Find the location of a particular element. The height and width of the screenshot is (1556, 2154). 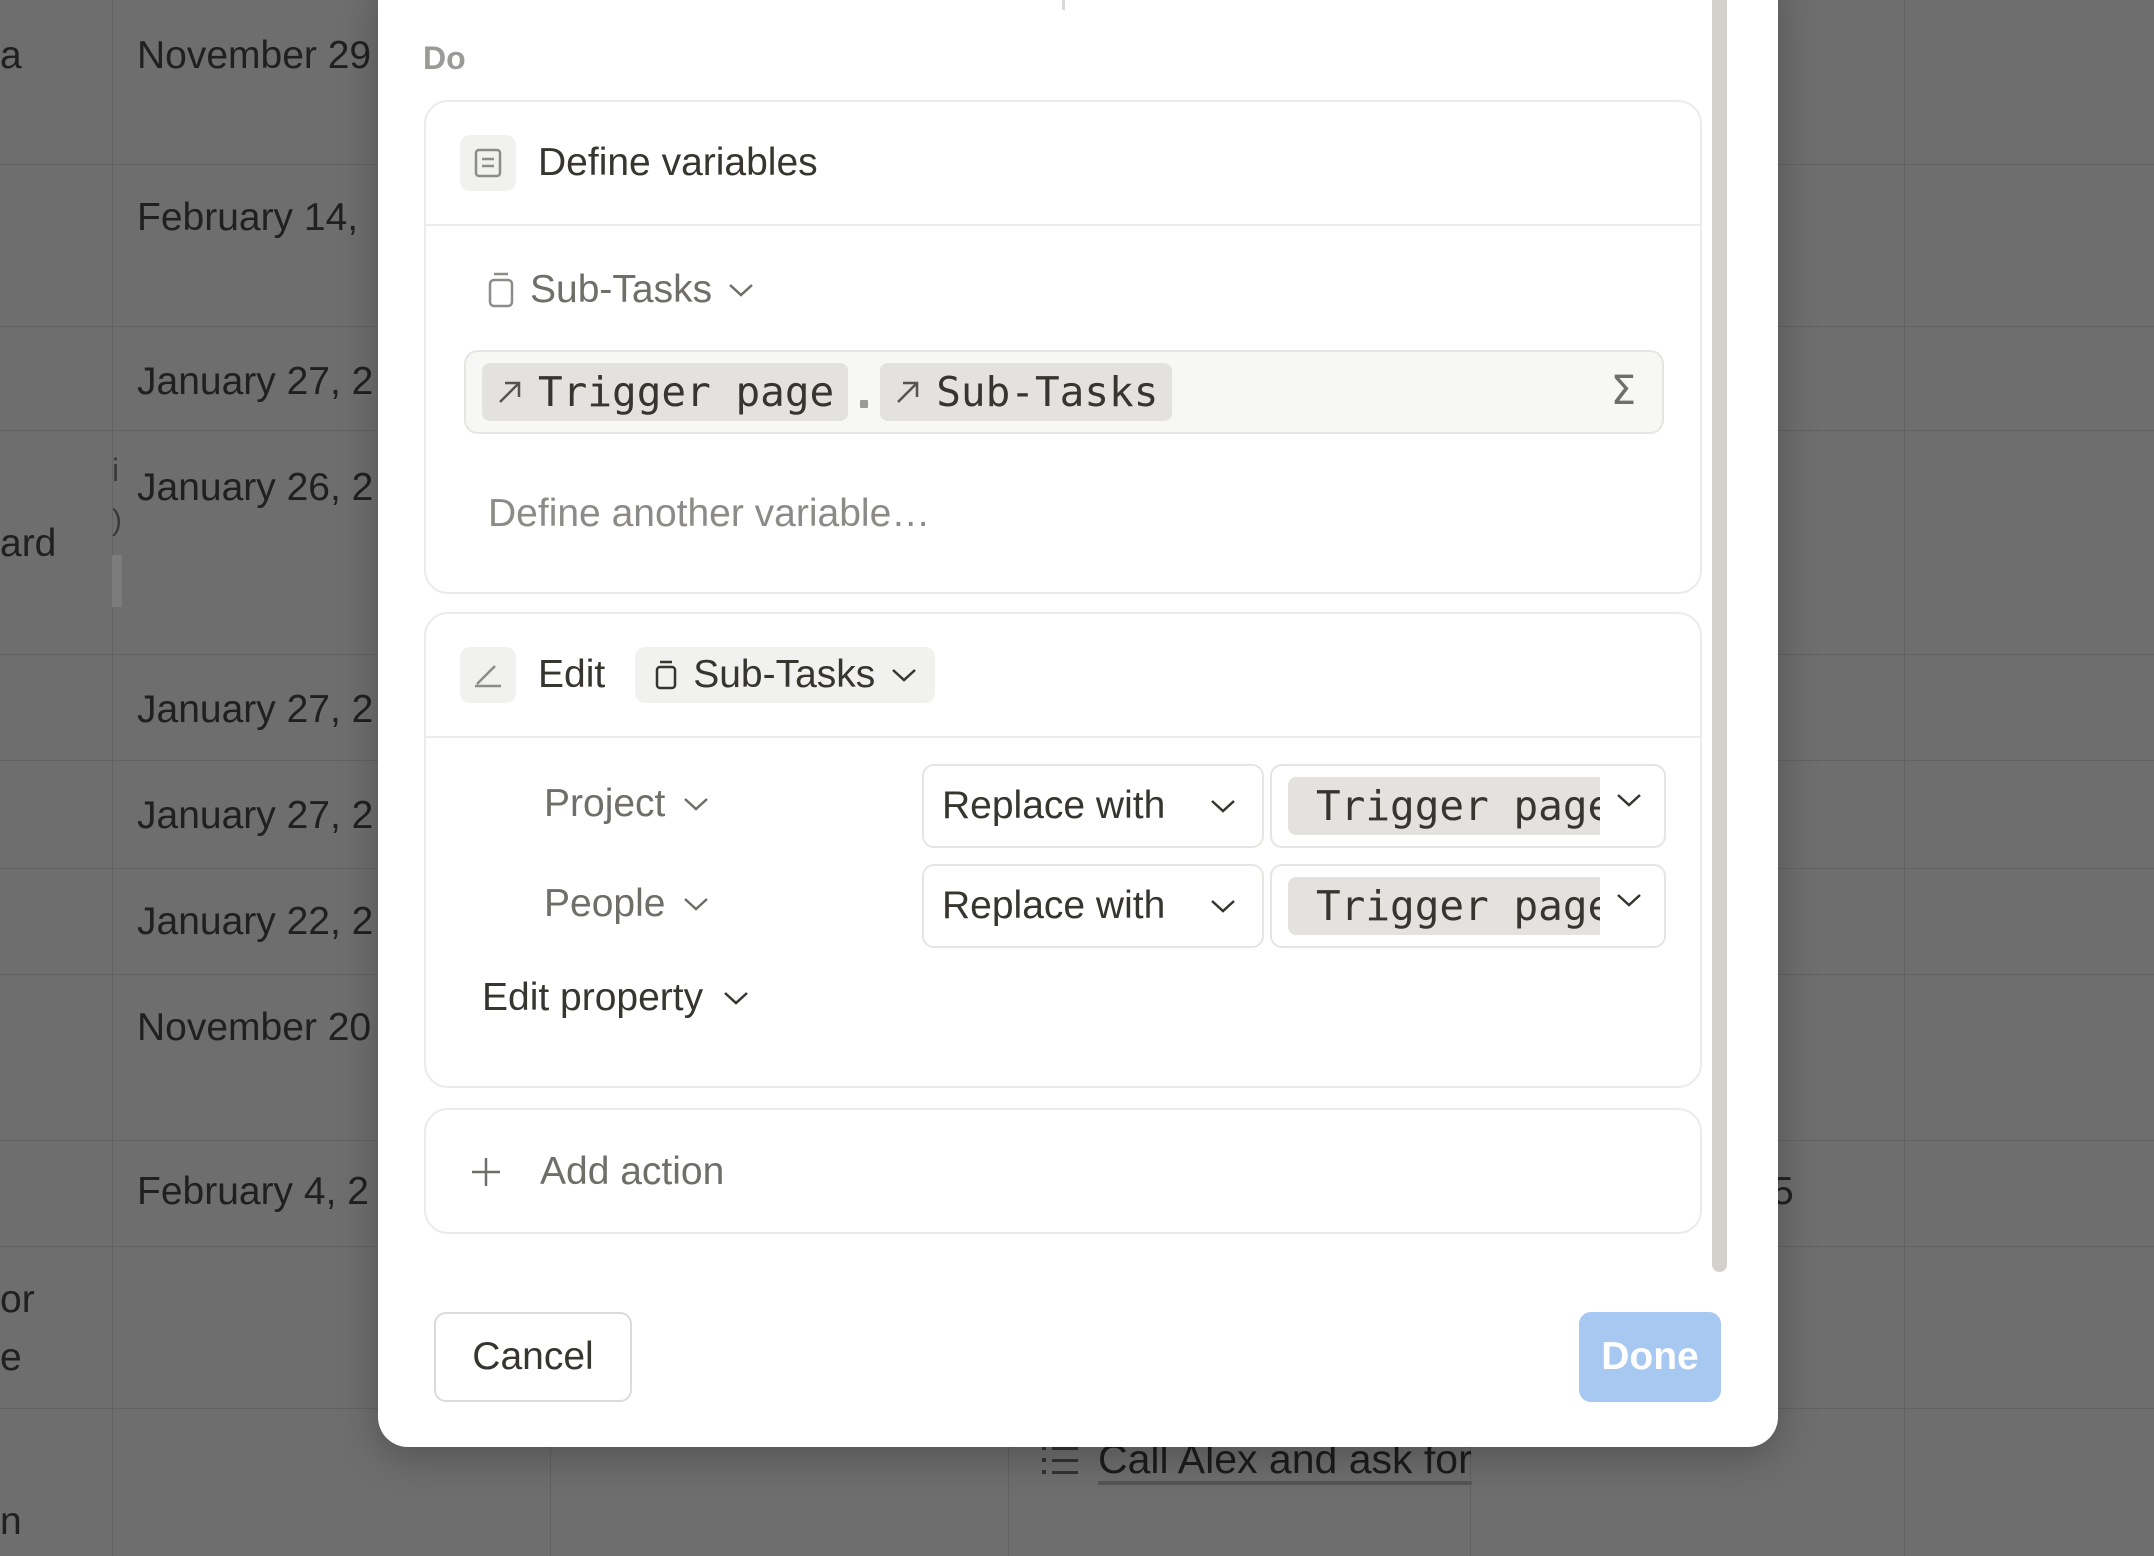

sigma-icon: Σ is located at coordinates (1623, 391).